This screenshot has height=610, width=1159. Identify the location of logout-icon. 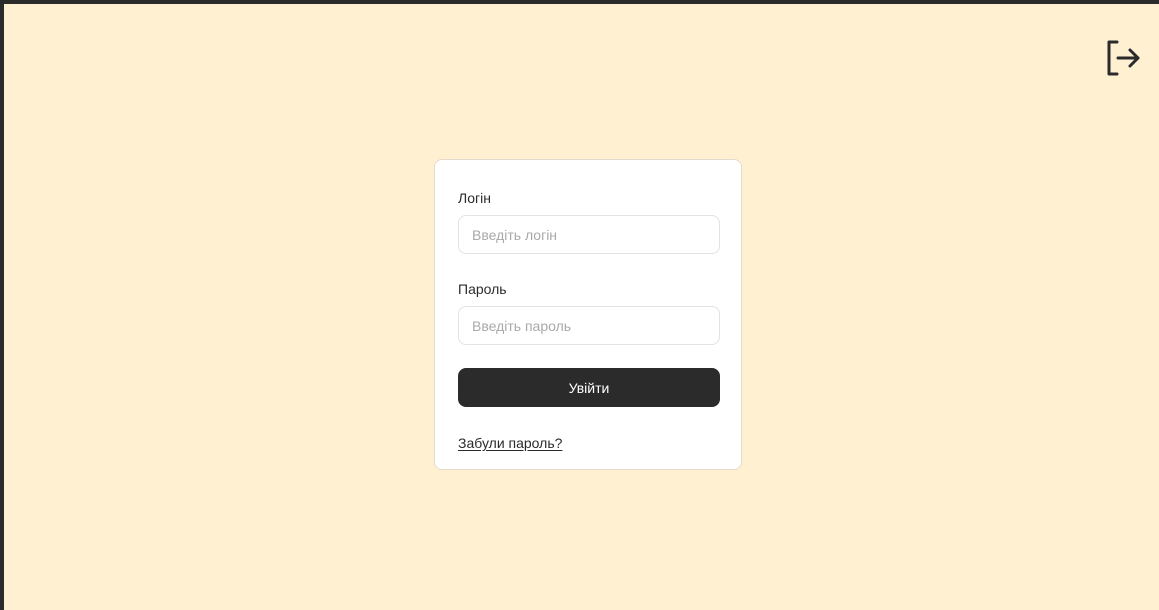
(1123, 58).